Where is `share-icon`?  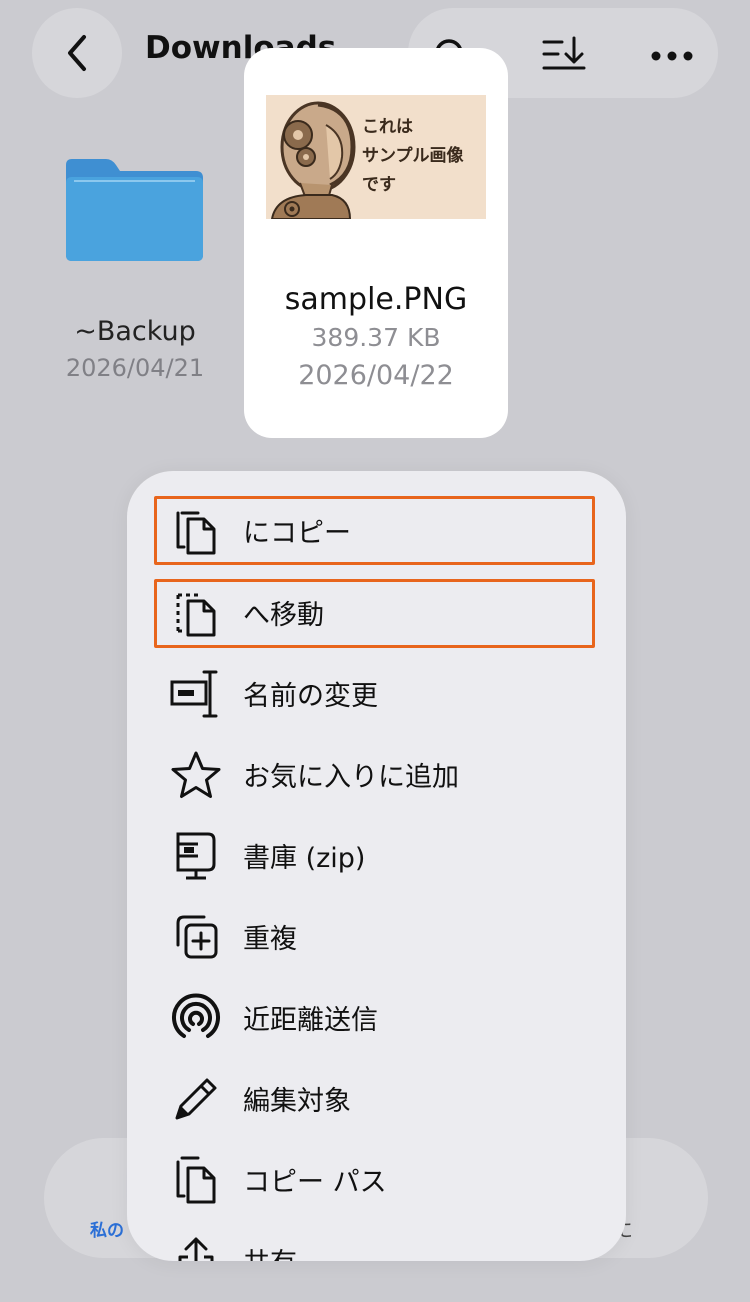 share-icon is located at coordinates (196, 1247).